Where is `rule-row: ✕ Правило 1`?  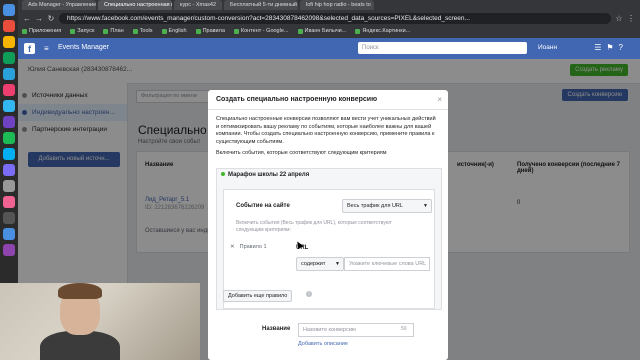 rule-row: ✕ Правило 1 is located at coordinates (248, 247).